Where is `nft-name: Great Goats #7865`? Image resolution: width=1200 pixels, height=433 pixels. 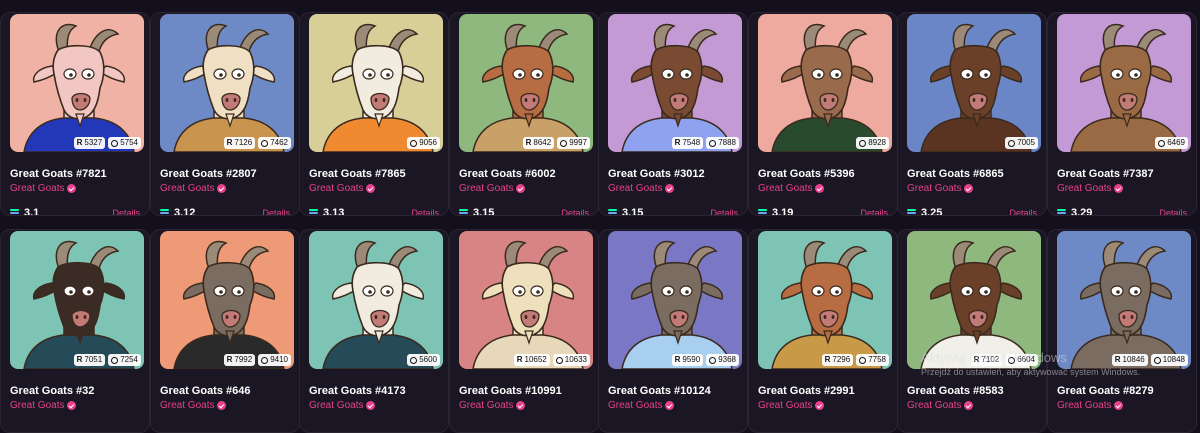 nft-name: Great Goats #7865 is located at coordinates (357, 174).